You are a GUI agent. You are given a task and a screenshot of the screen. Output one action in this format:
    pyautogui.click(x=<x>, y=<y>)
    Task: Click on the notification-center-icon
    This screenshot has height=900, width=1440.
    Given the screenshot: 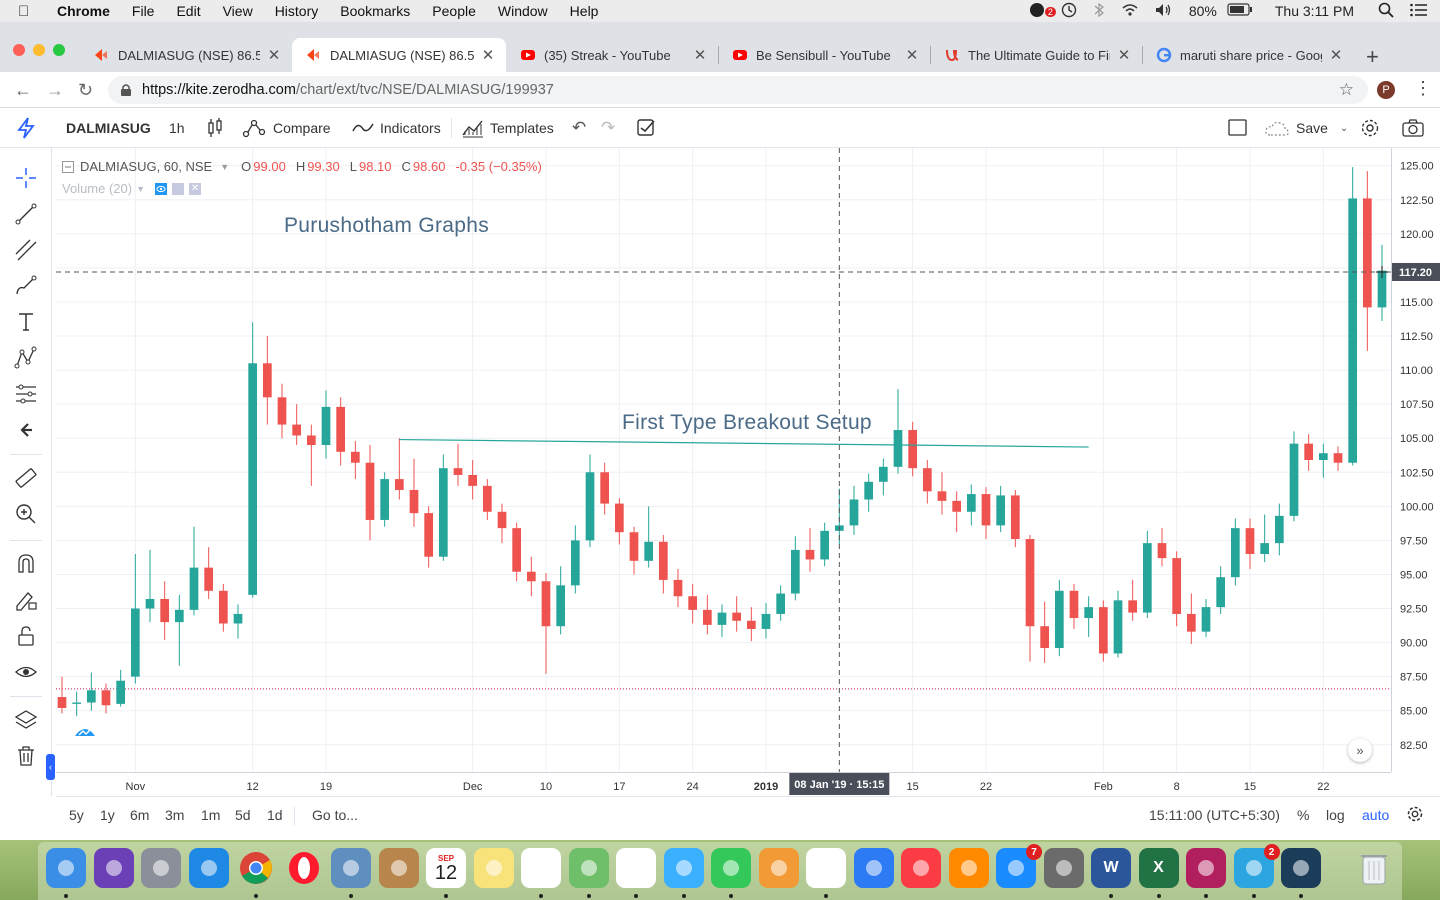 What is the action you would take?
    pyautogui.click(x=1419, y=11)
    